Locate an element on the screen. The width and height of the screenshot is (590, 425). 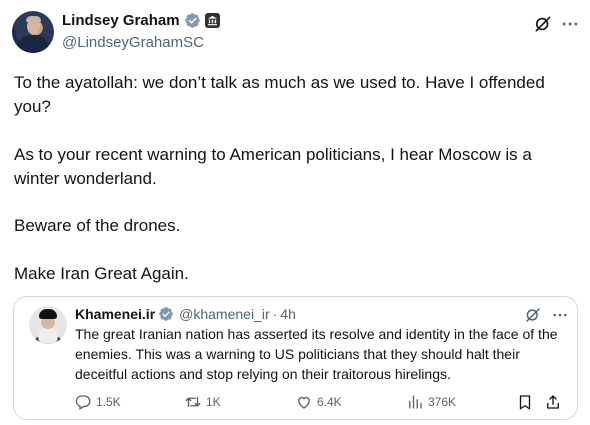
like-count: 6.4K is located at coordinates (329, 402).